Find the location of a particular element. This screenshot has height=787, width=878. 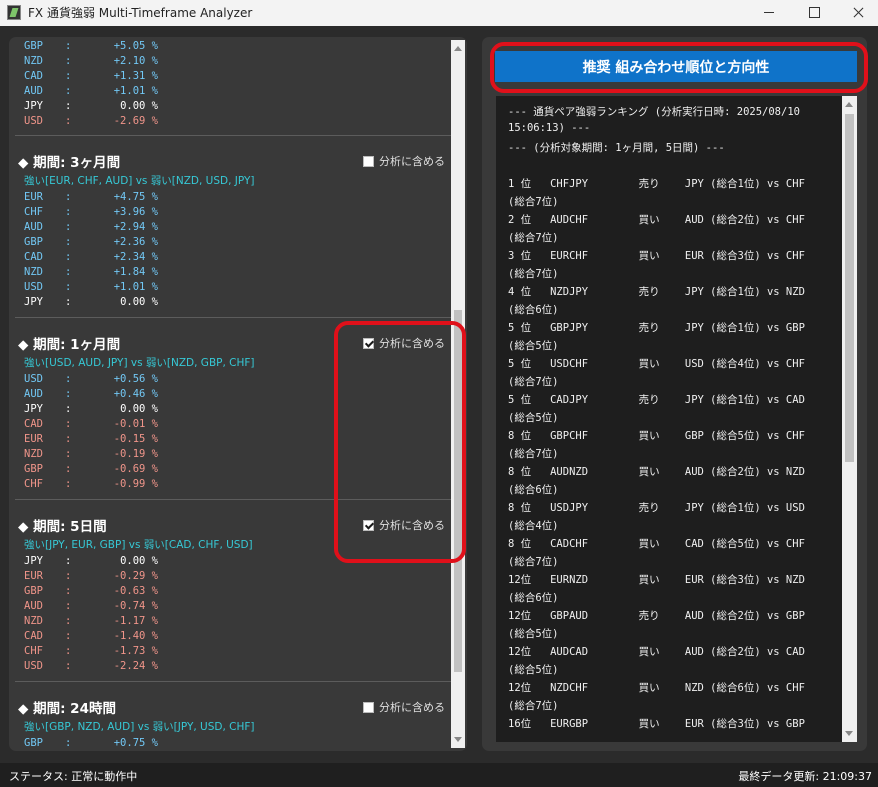

strength-value: +1.31 % is located at coordinates (135, 76).